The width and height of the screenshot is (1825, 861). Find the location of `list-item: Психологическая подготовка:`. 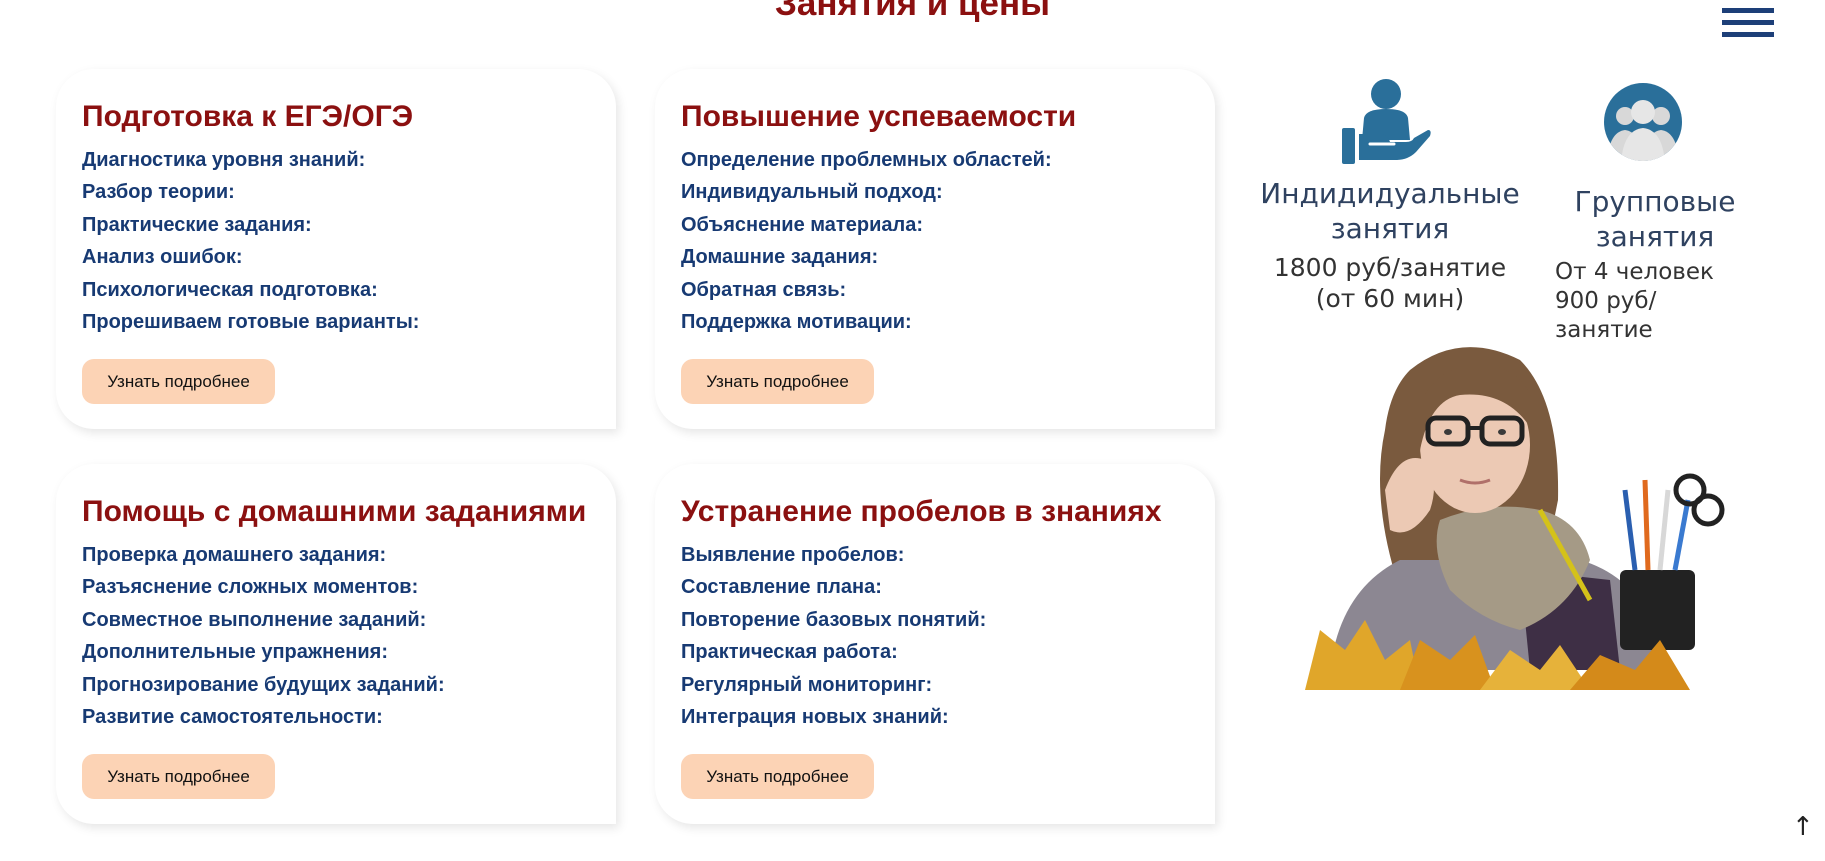

list-item: Психологическая подготовка: is located at coordinates (230, 289).